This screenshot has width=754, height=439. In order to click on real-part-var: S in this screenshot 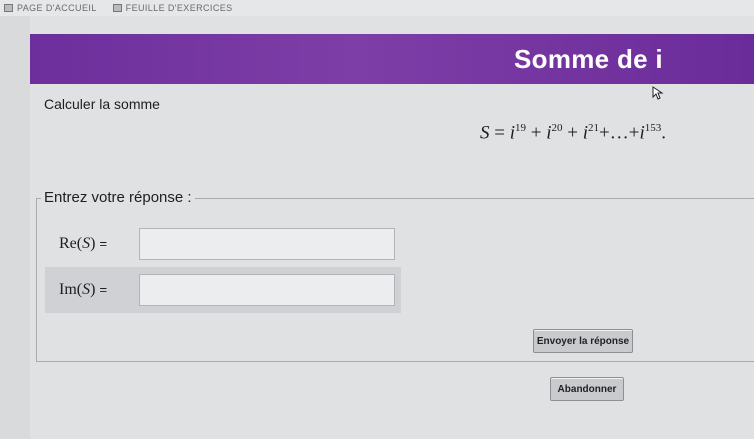, I will do `click(86, 243)`.